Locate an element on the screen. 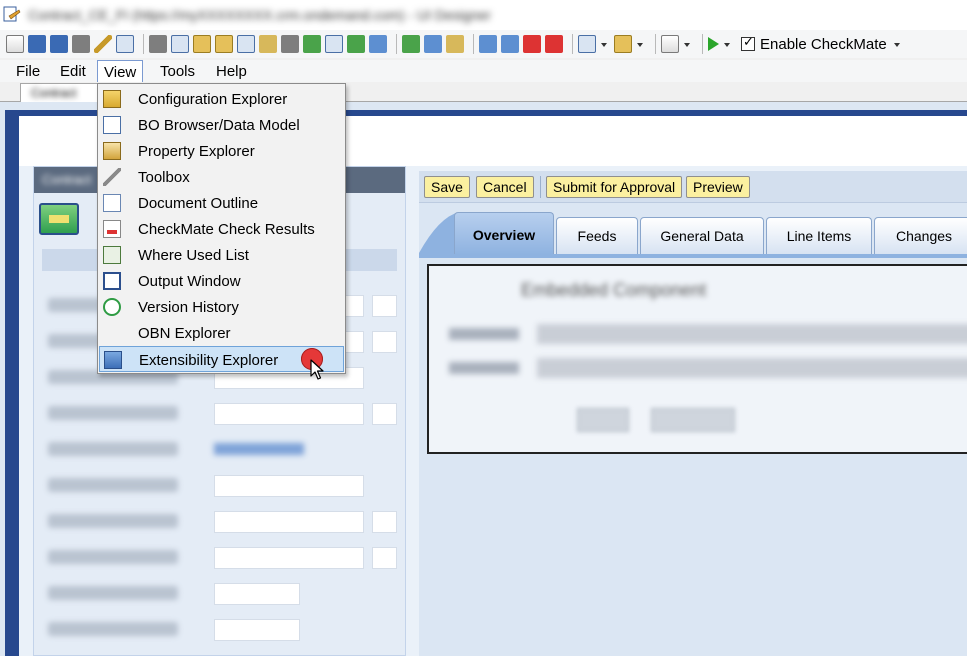  version-history-tool-icon is located at coordinates (356, 44).